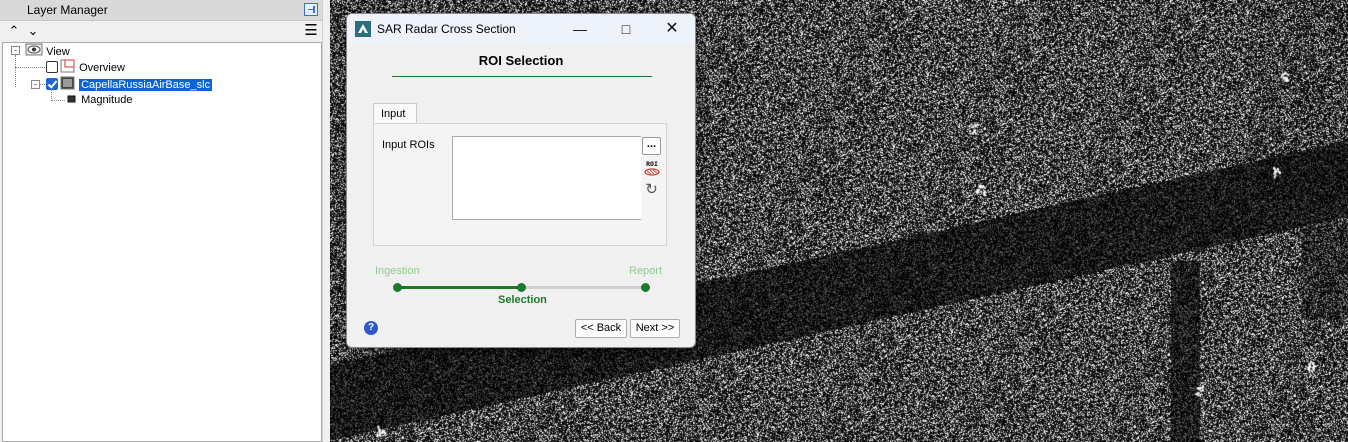  What do you see at coordinates (311, 31) in the screenshot?
I see `menu-icon: ☰` at bounding box center [311, 31].